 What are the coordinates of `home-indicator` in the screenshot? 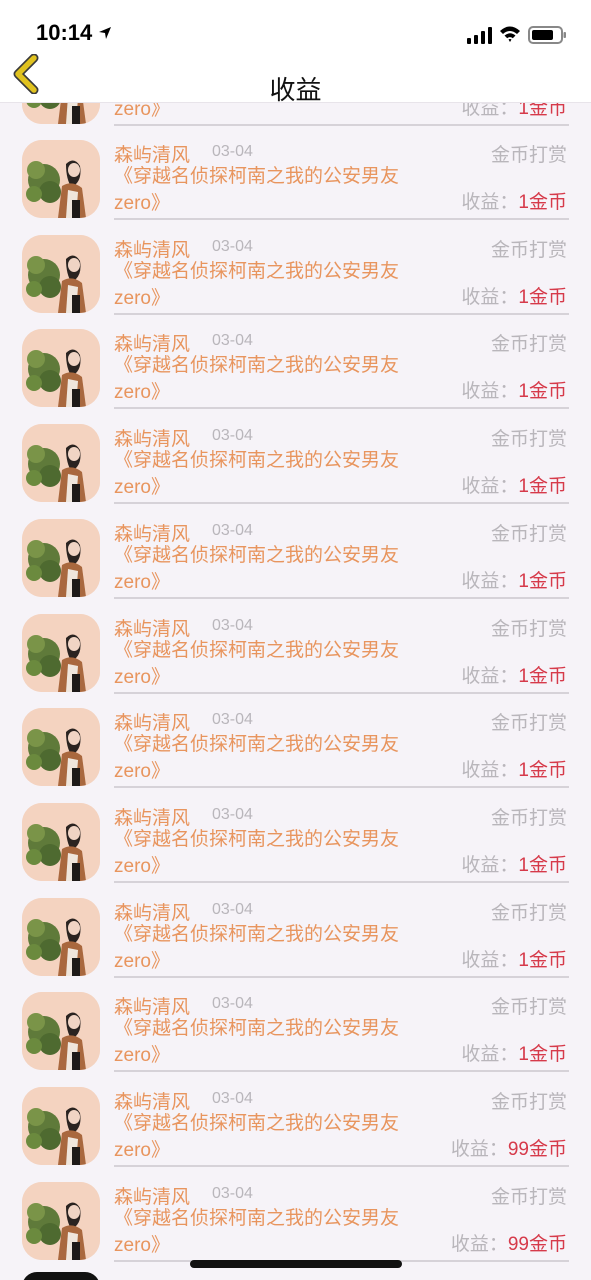 It's located at (296, 1264).